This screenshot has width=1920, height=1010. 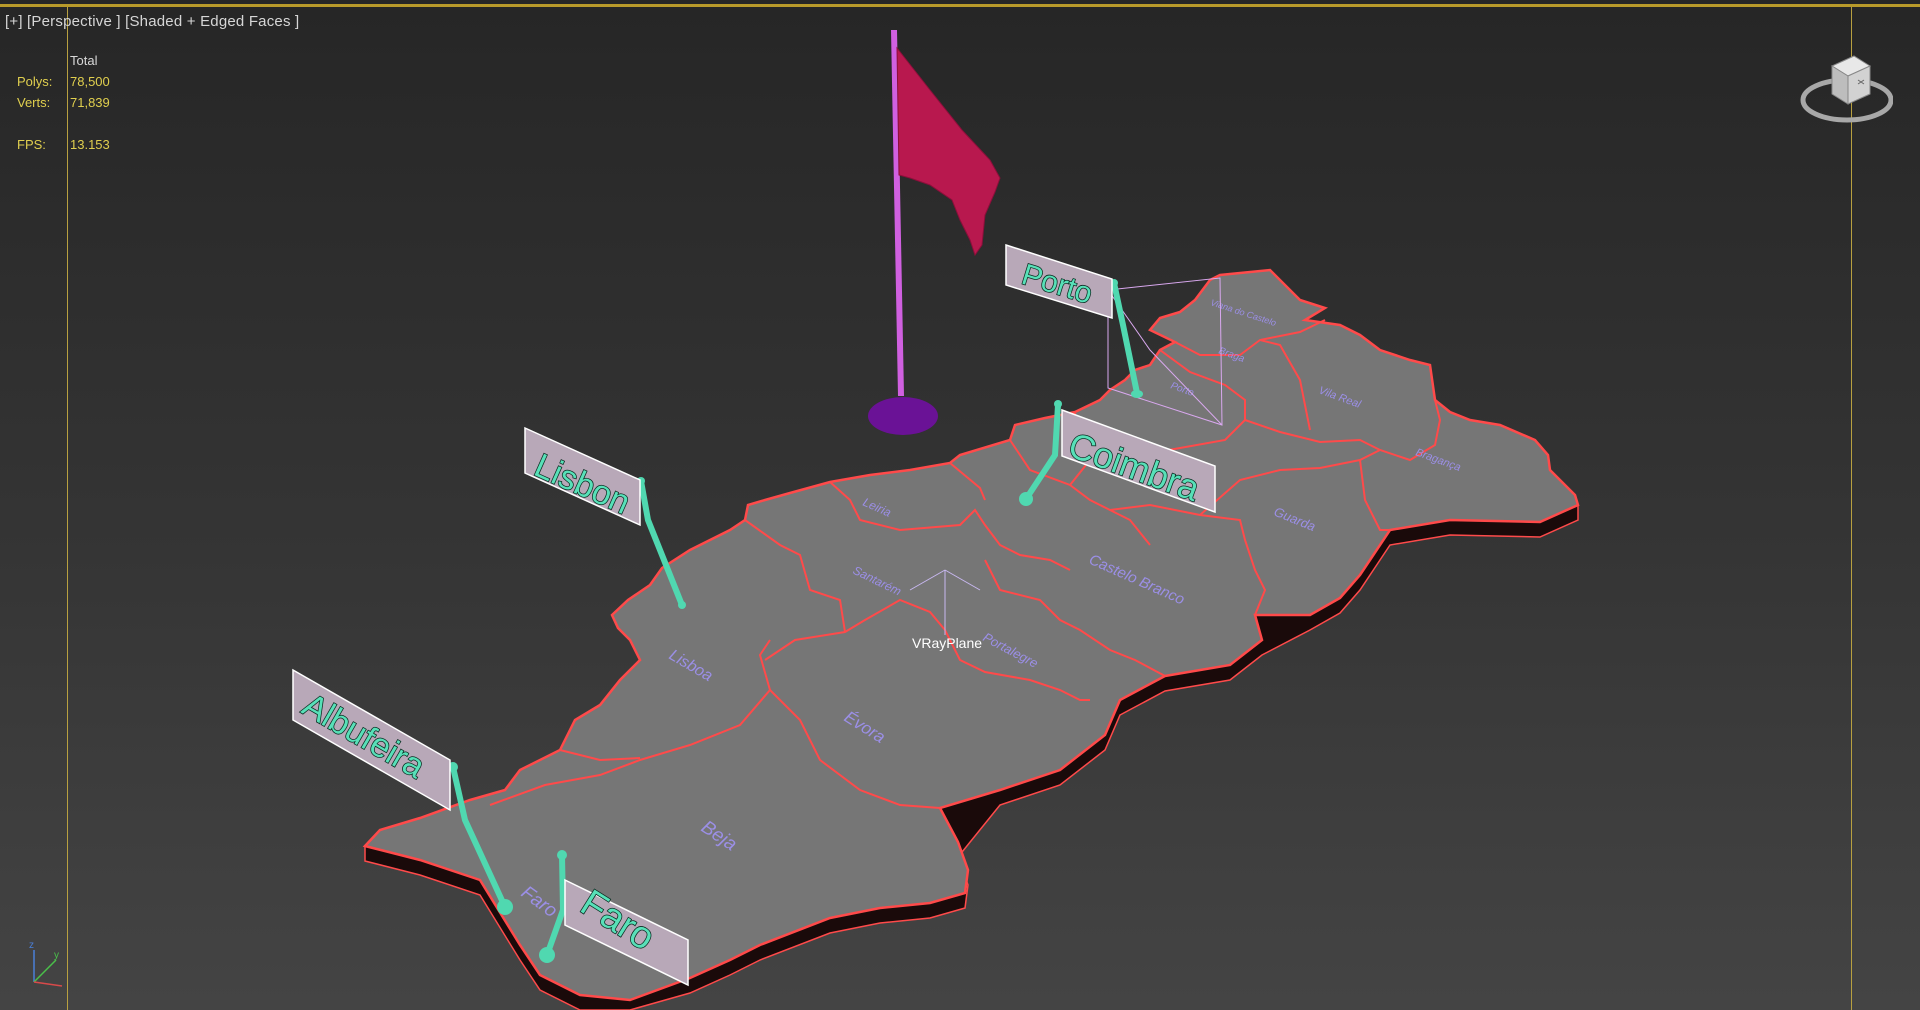 I want to click on svg-text: y, so click(x=56, y=955).